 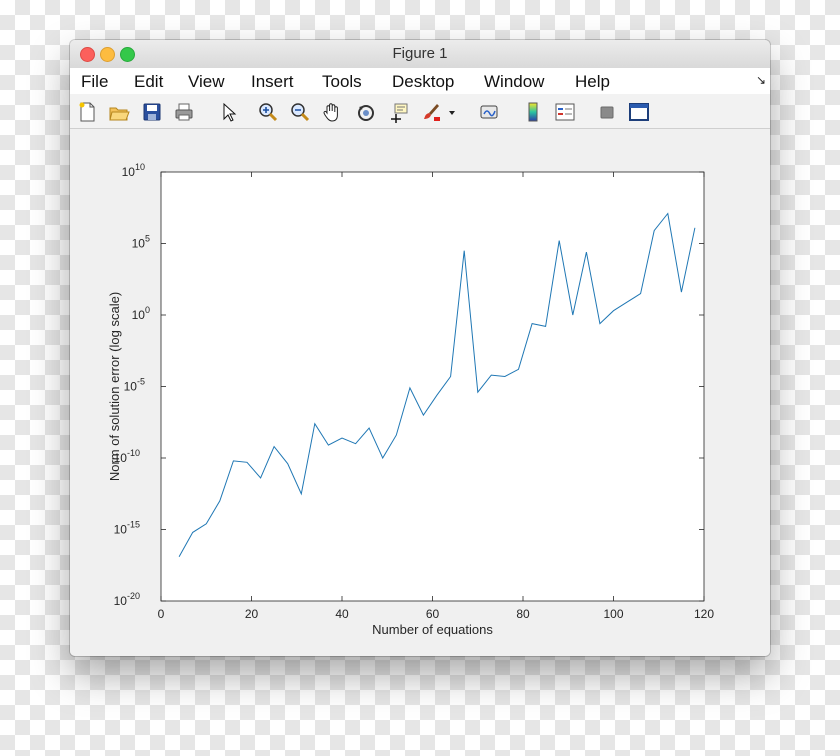 I want to click on title-bar: Figure 1, so click(x=420, y=54).